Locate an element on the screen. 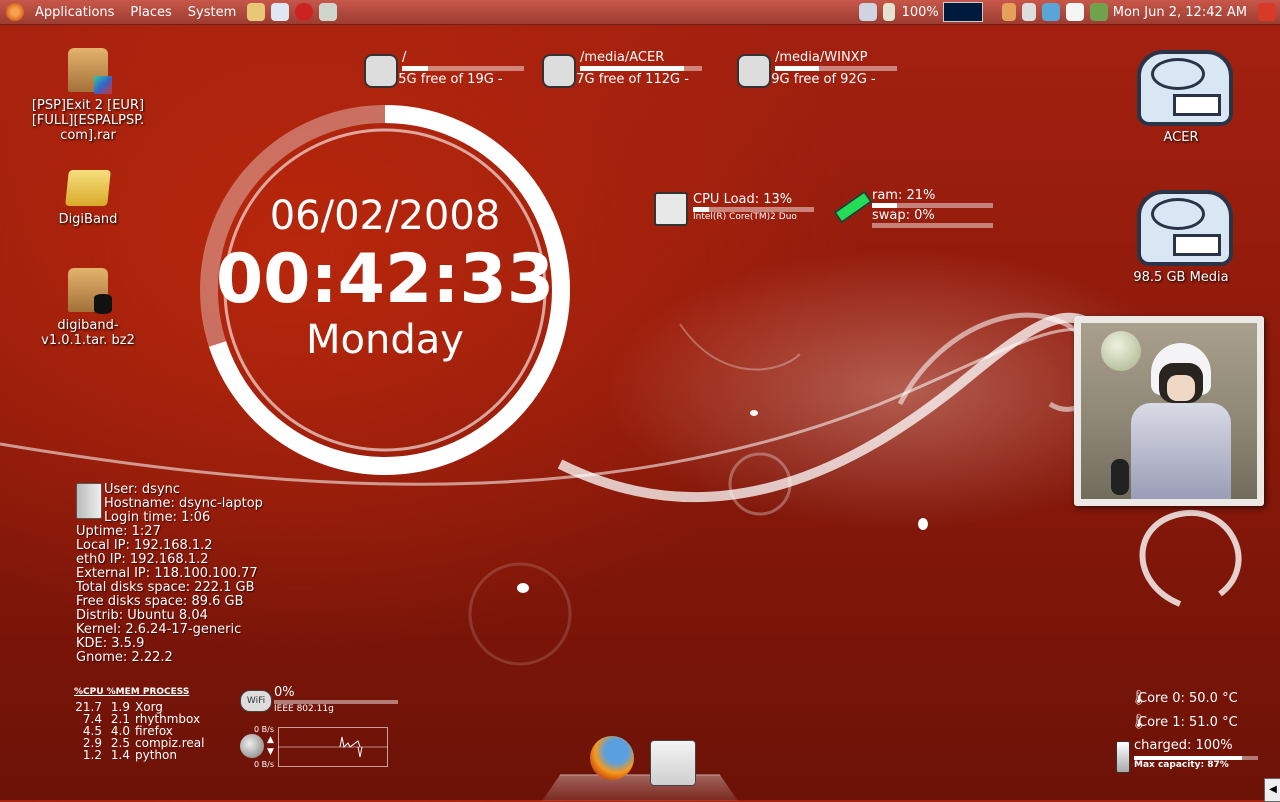 The height and width of the screenshot is (802, 1280). firefox-icon is located at coordinates (612, 758).